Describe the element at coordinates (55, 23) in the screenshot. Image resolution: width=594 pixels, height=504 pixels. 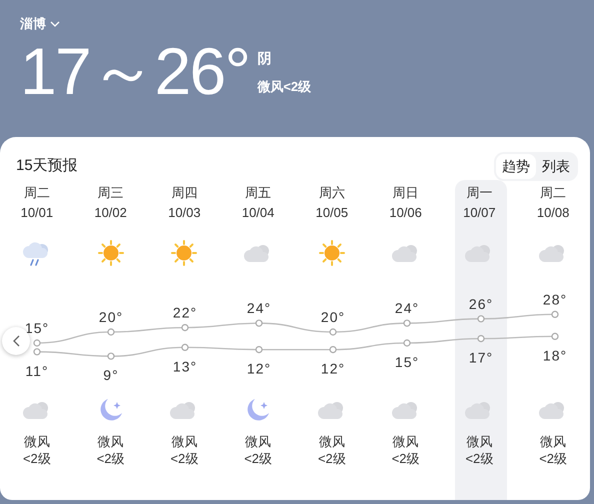
I see `chevron-down-icon` at that location.